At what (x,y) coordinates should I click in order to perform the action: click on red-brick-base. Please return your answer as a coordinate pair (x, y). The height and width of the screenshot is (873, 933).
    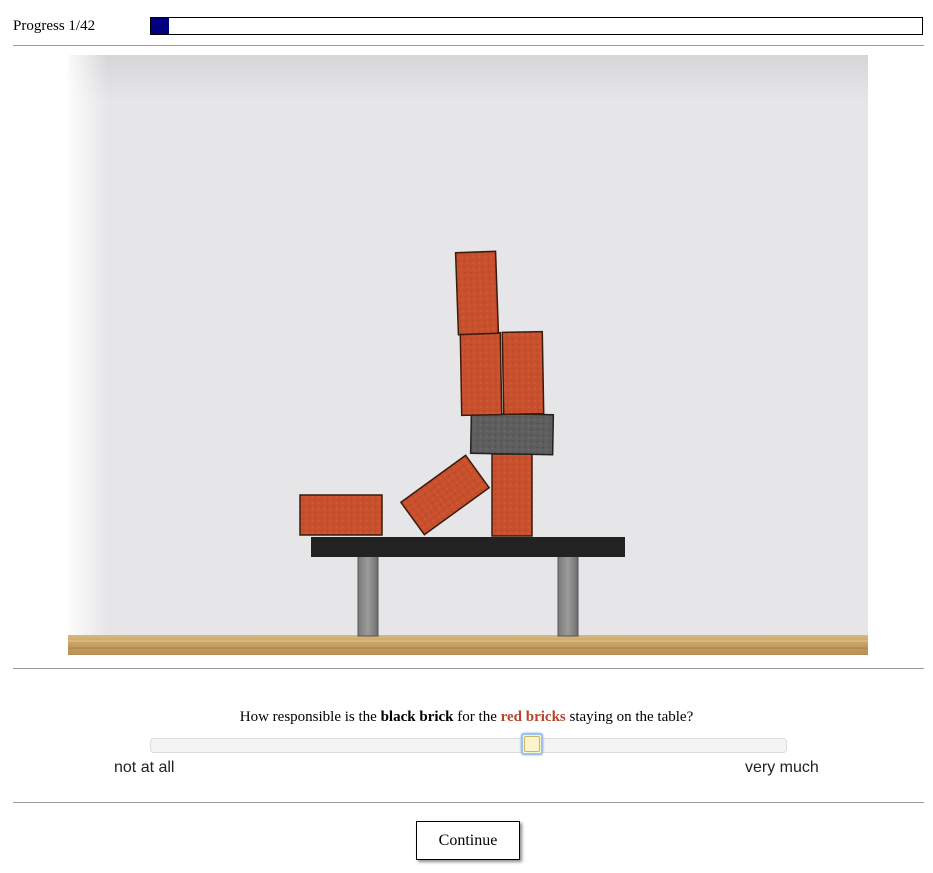
    Looking at the image, I should click on (512, 495).